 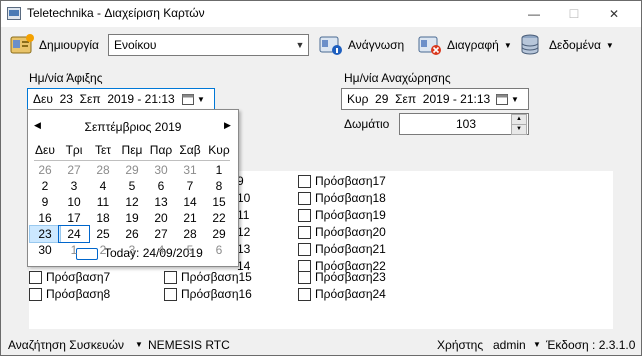 What do you see at coordinates (132, 160) in the screenshot?
I see `calendar-divider` at bounding box center [132, 160].